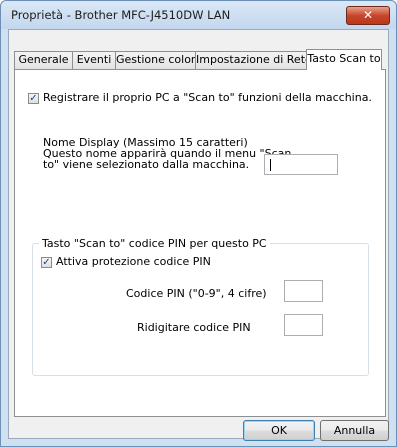 The width and height of the screenshot is (397, 447). Describe the element at coordinates (196, 293) in the screenshot. I see `pin-code-label: Codice PIN ("0-9", 4 cifre)` at that location.